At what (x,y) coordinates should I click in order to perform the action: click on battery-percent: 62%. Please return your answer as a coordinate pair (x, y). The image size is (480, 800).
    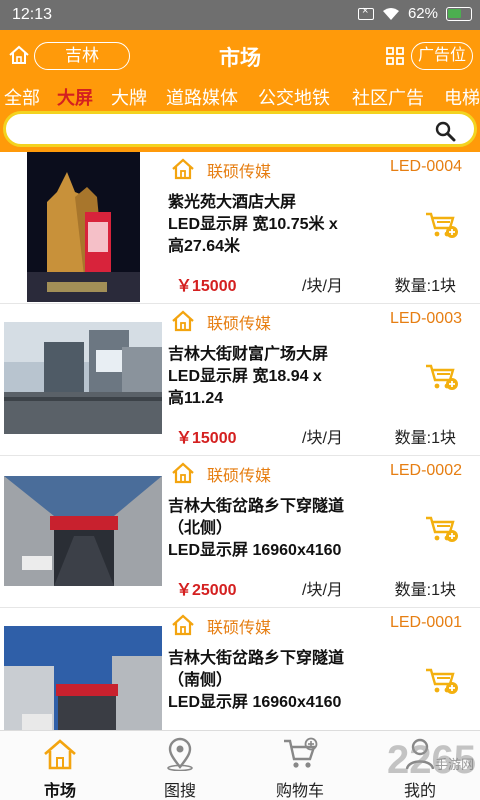
    Looking at the image, I should click on (422, 13).